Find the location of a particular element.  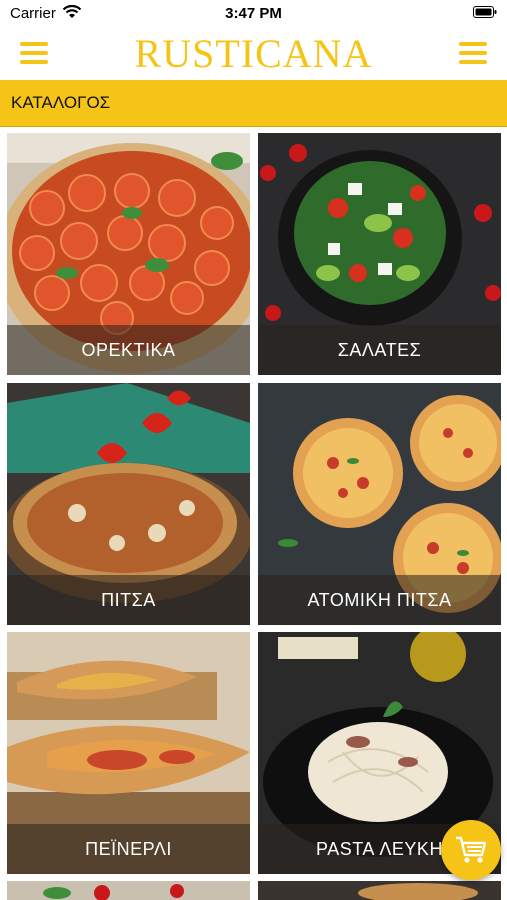

page-title: ΚΑΤΑΛΟΓΟΣ is located at coordinates (61, 102).